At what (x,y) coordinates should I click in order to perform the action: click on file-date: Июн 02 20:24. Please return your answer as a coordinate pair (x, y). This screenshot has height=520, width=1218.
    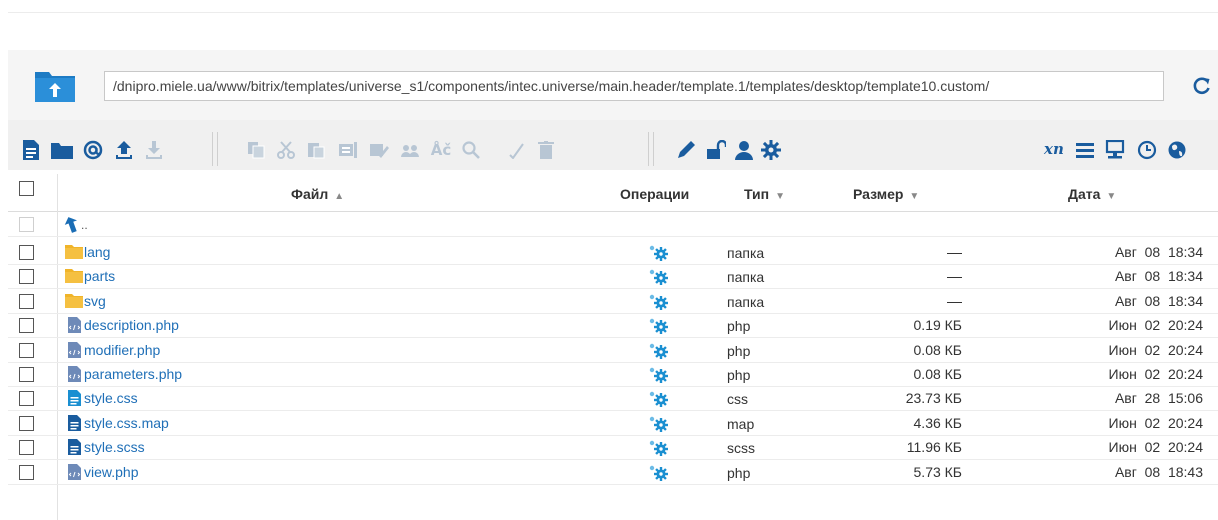
    Looking at the image, I should click on (1155, 423).